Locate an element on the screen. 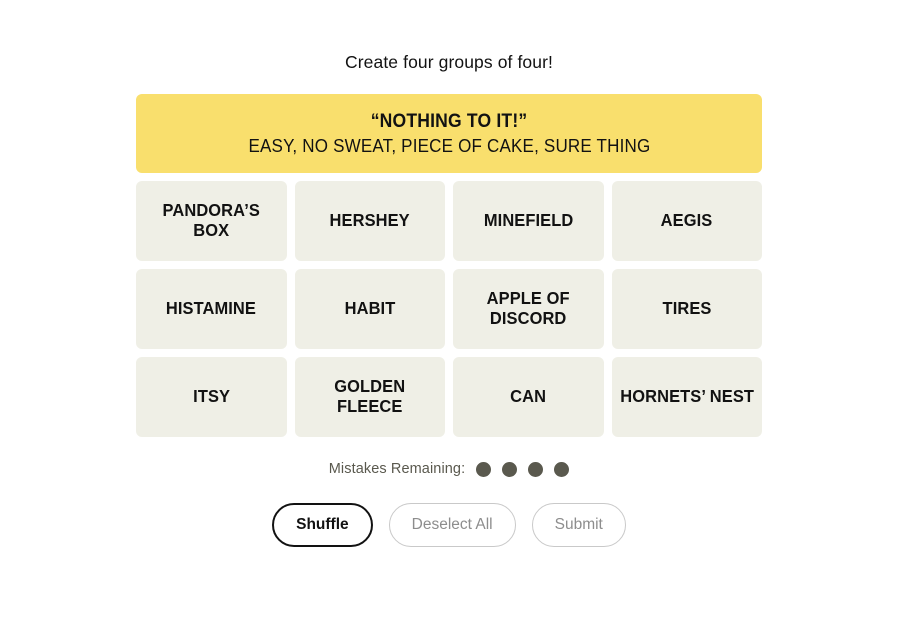 This screenshot has height=622, width=898. word-tile-label: HORNETS’ NEST is located at coordinates (686, 396).